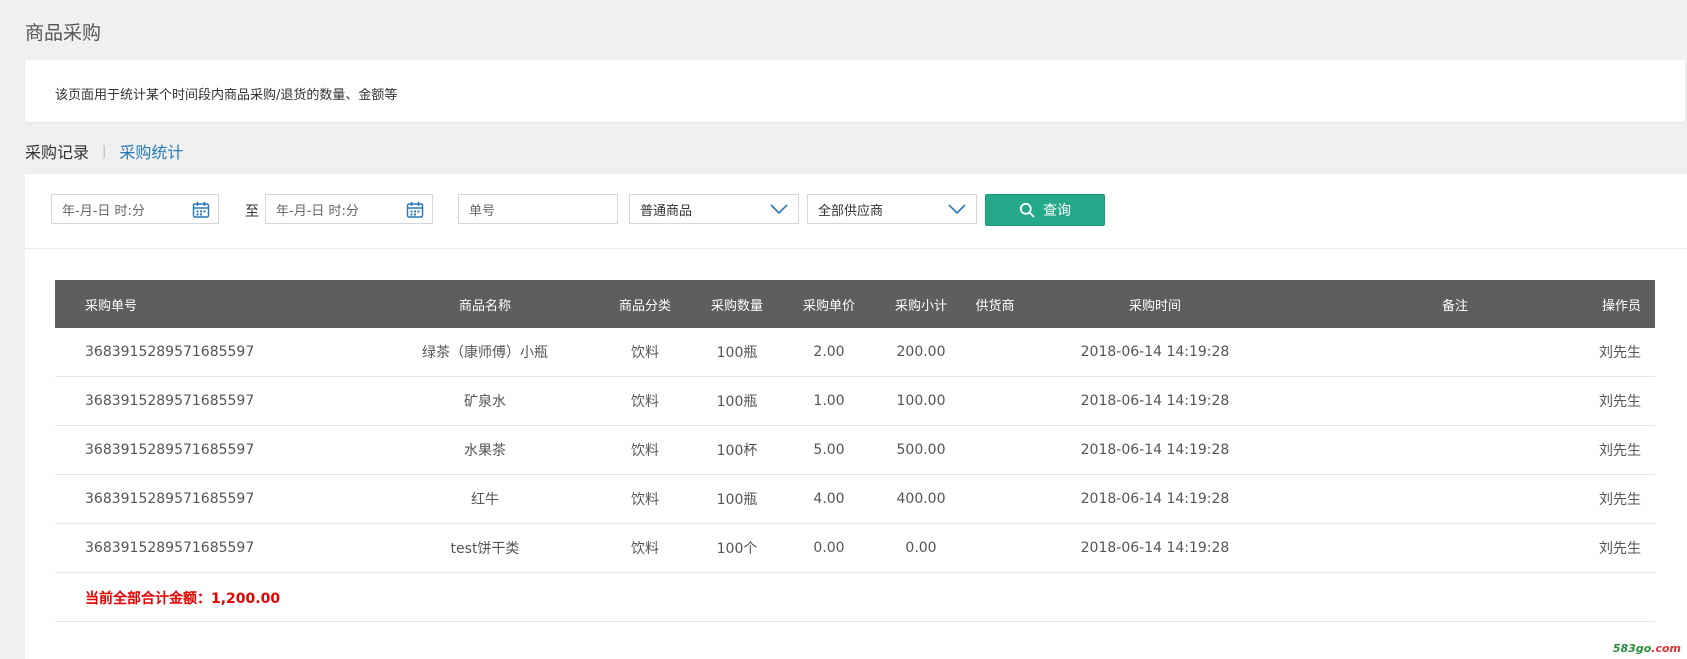 This screenshot has height=659, width=1687. Describe the element at coordinates (482, 211) in the screenshot. I see `order-number-placeholder: 单号` at that location.